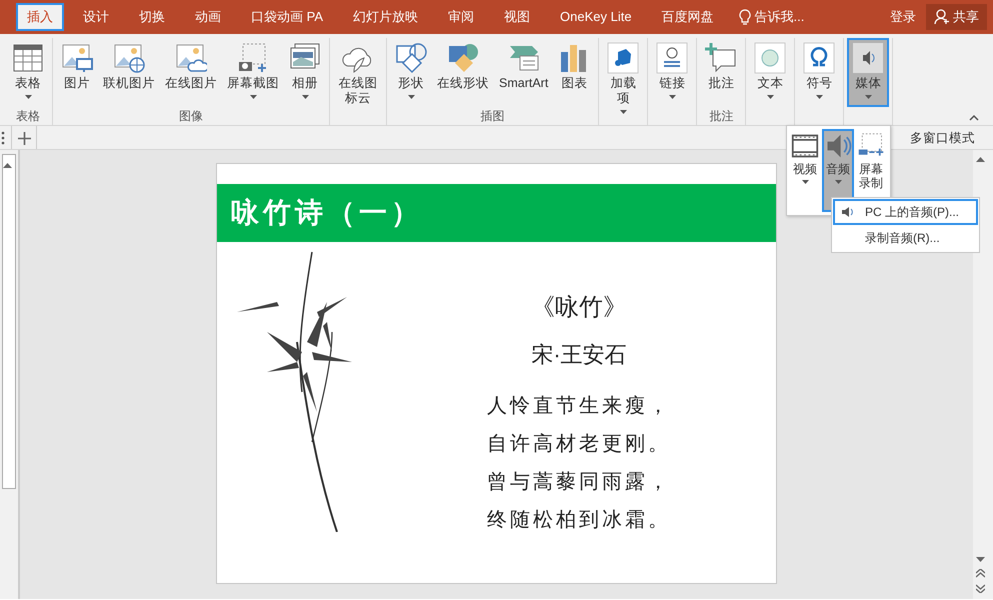  What do you see at coordinates (805, 170) in the screenshot?
I see `ribbon-button: 视频` at bounding box center [805, 170].